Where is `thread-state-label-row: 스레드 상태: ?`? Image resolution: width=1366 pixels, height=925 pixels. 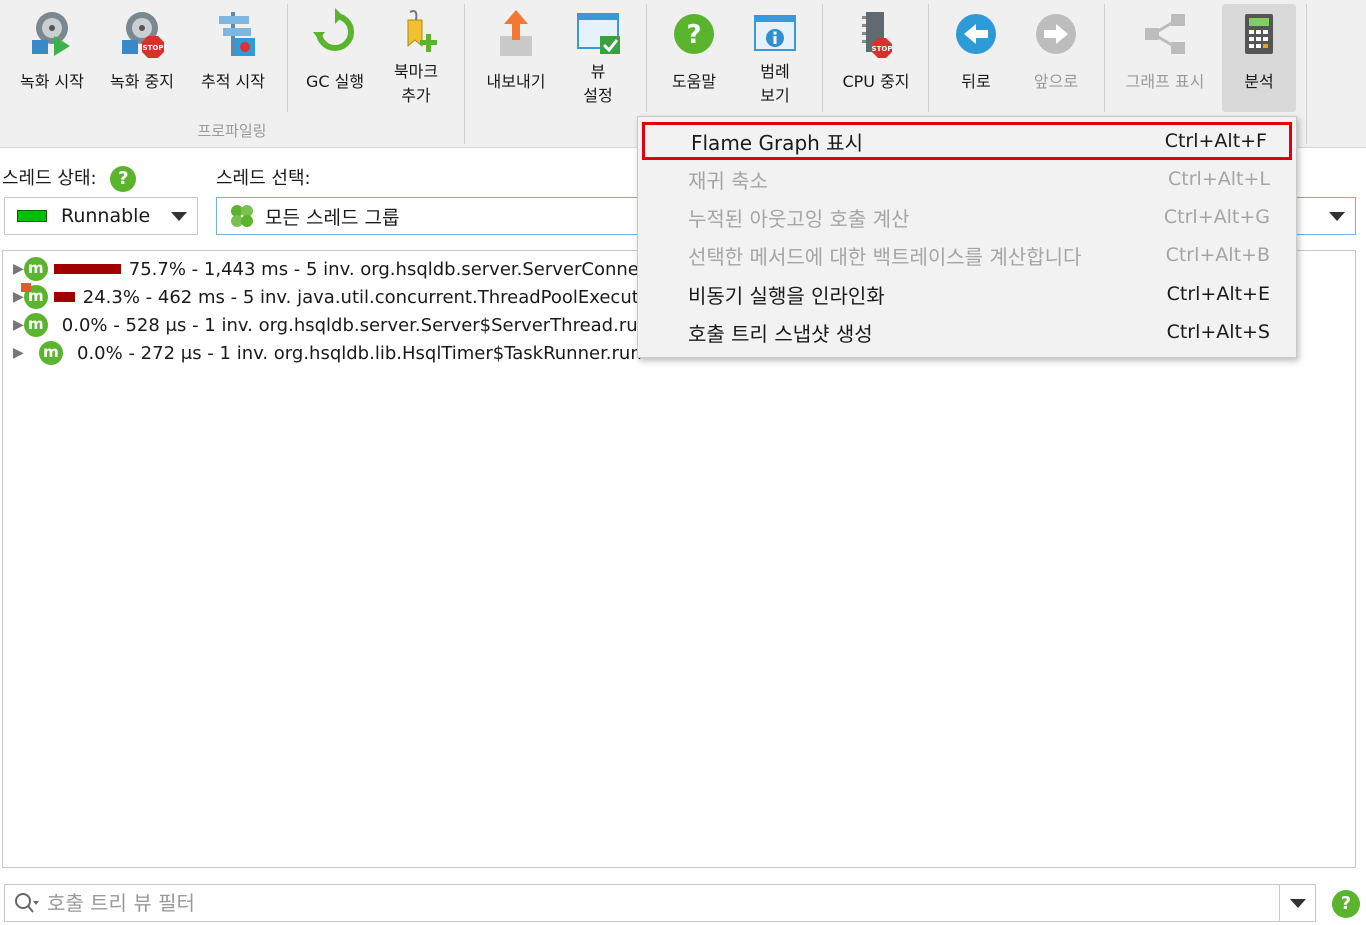
thread-state-label-row: 스레드 상태: ? is located at coordinates (69, 178).